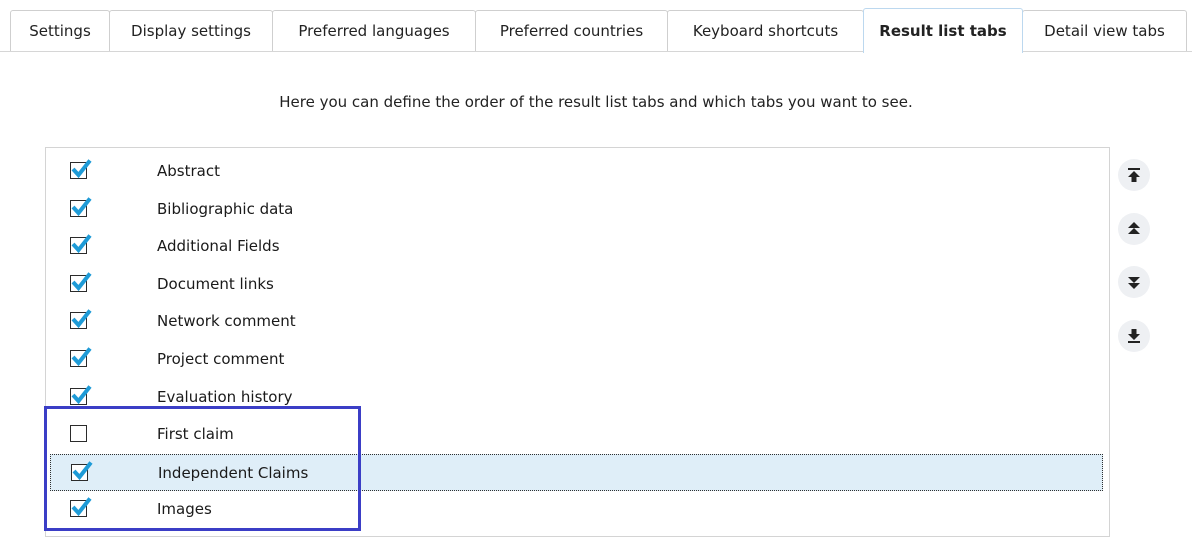  Describe the element at coordinates (576, 246) in the screenshot. I see `list-item: Additional Fields` at that location.